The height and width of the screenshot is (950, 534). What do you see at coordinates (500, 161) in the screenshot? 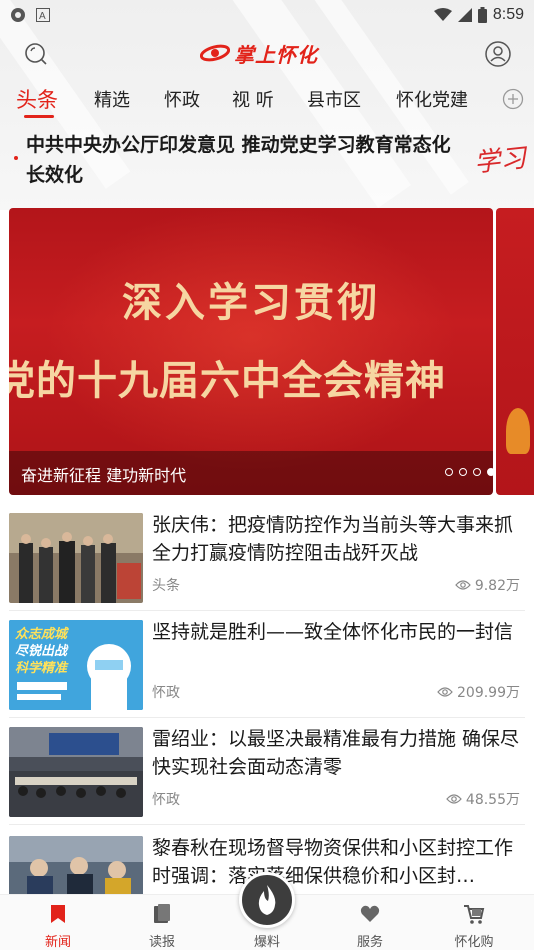
I see `headline-badge: 学习` at bounding box center [500, 161].